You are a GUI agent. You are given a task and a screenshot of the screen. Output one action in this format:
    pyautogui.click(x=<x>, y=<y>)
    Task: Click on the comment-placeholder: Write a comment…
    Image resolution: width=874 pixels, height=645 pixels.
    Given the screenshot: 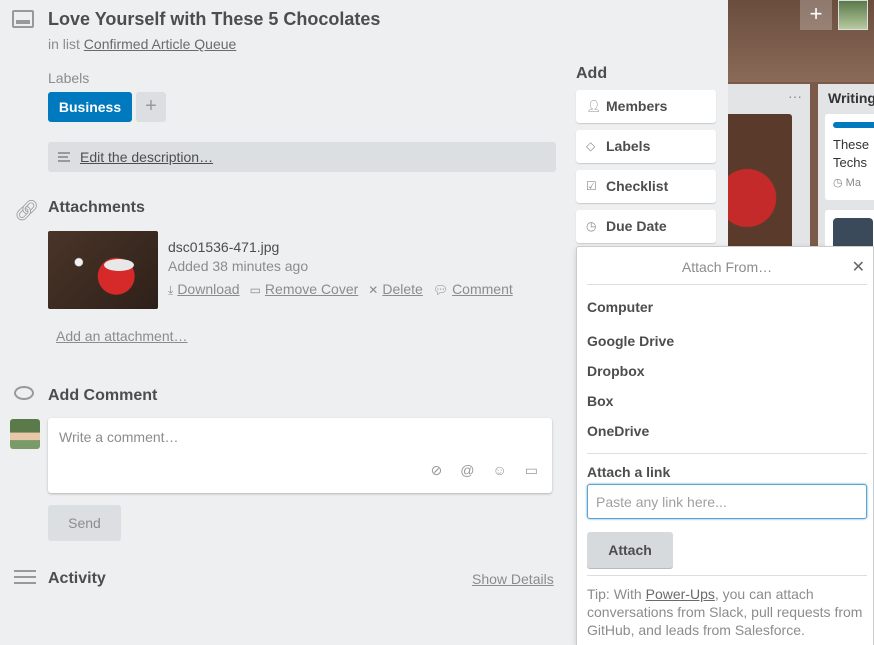 What is the action you would take?
    pyautogui.click(x=119, y=437)
    